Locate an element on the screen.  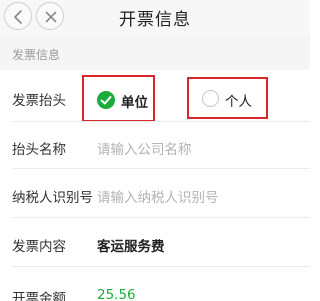
checkmark-icon is located at coordinates (106, 100).